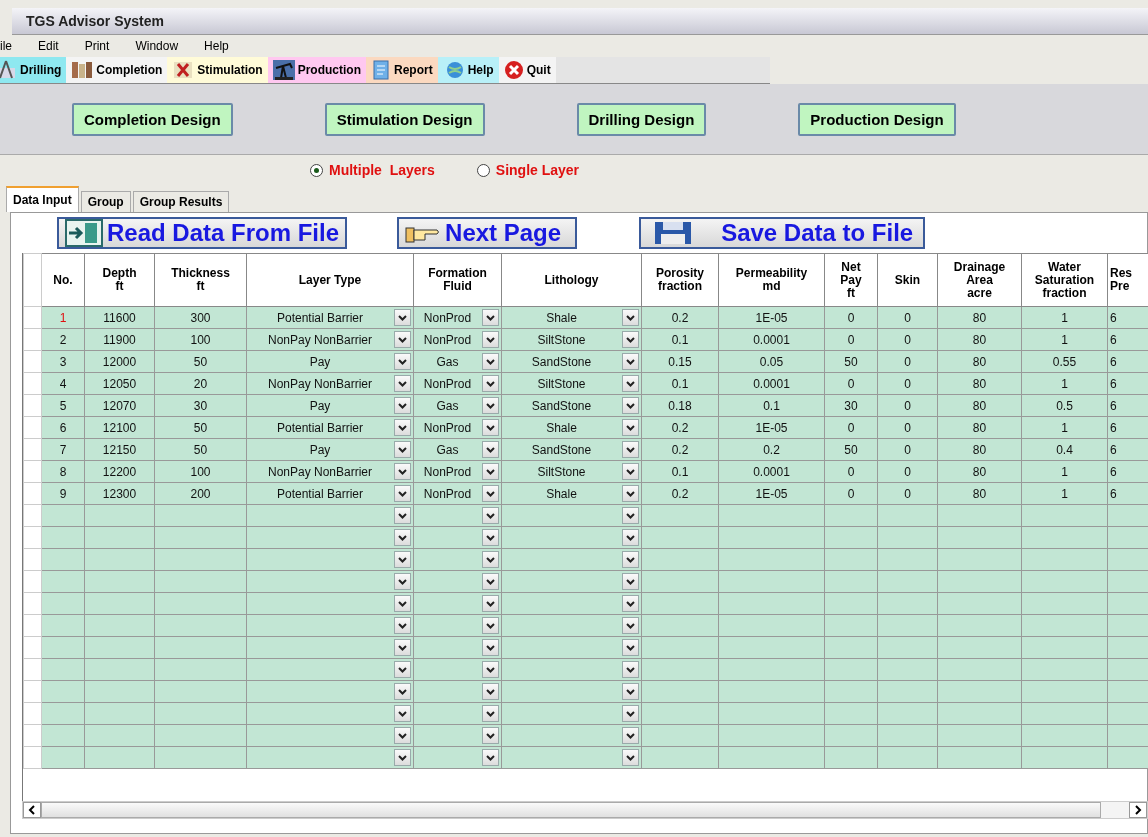 The width and height of the screenshot is (1148, 837). I want to click on column-header: Layer Type, so click(330, 280).